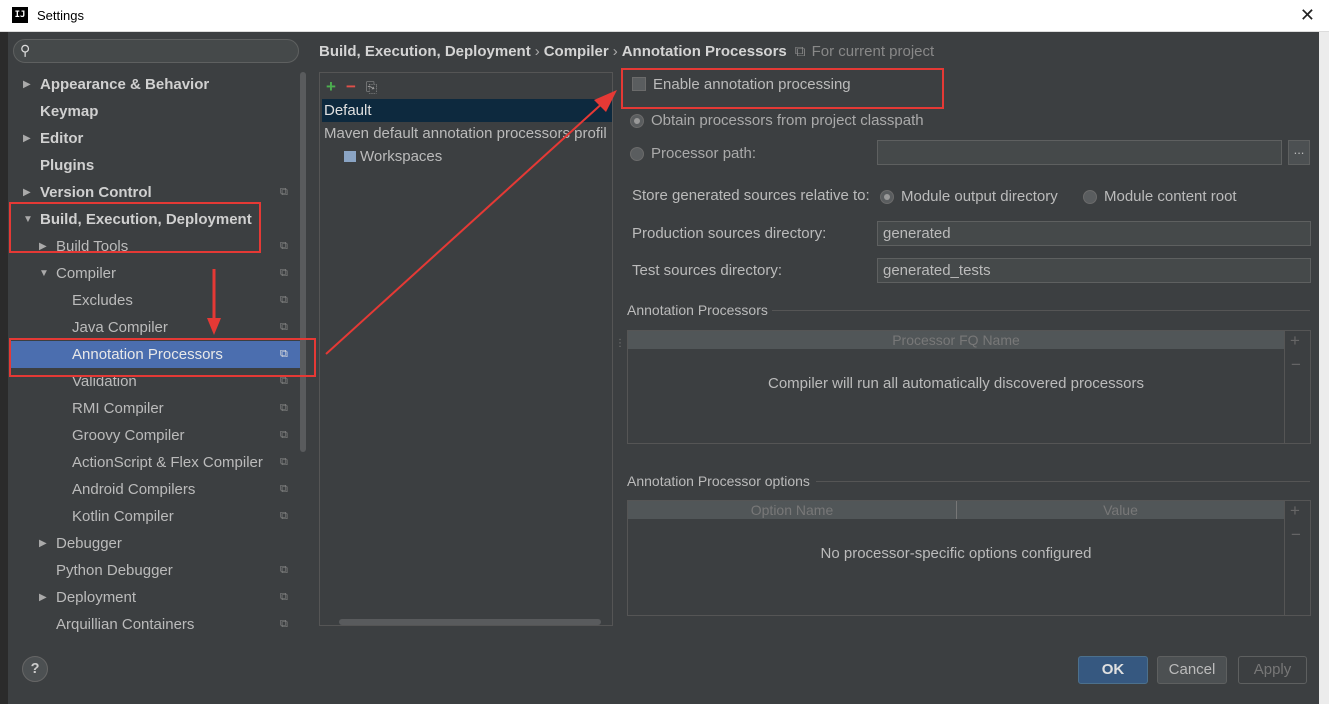 The height and width of the screenshot is (704, 1329). What do you see at coordinates (466, 227) in the screenshot?
I see `annotation-arrow-diagonal` at bounding box center [466, 227].